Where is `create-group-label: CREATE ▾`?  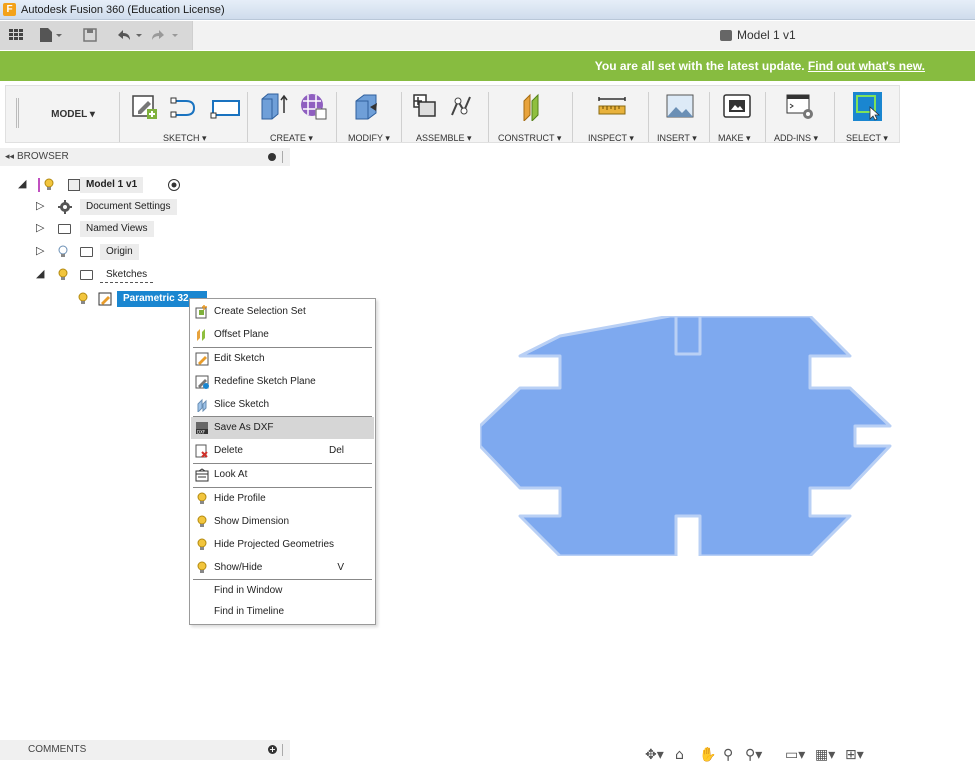 create-group-label: CREATE ▾ is located at coordinates (291, 138).